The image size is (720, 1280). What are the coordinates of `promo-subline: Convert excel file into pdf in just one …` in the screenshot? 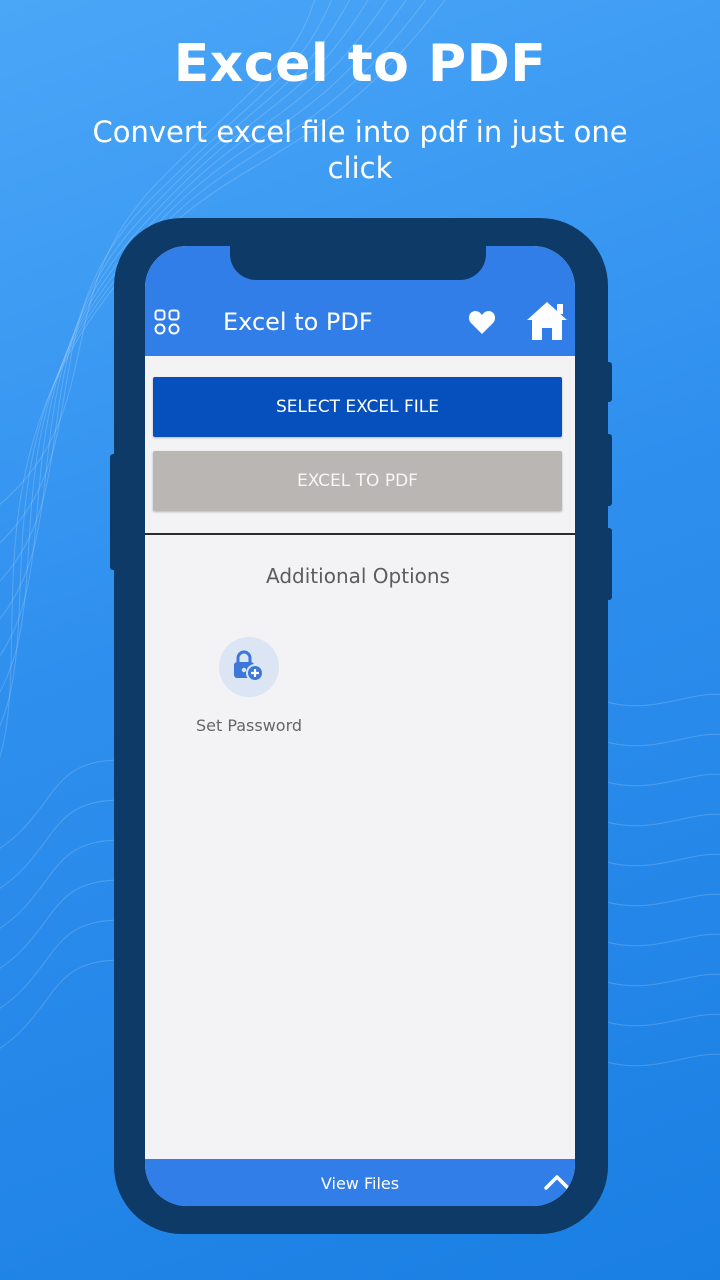 It's located at (360, 150).